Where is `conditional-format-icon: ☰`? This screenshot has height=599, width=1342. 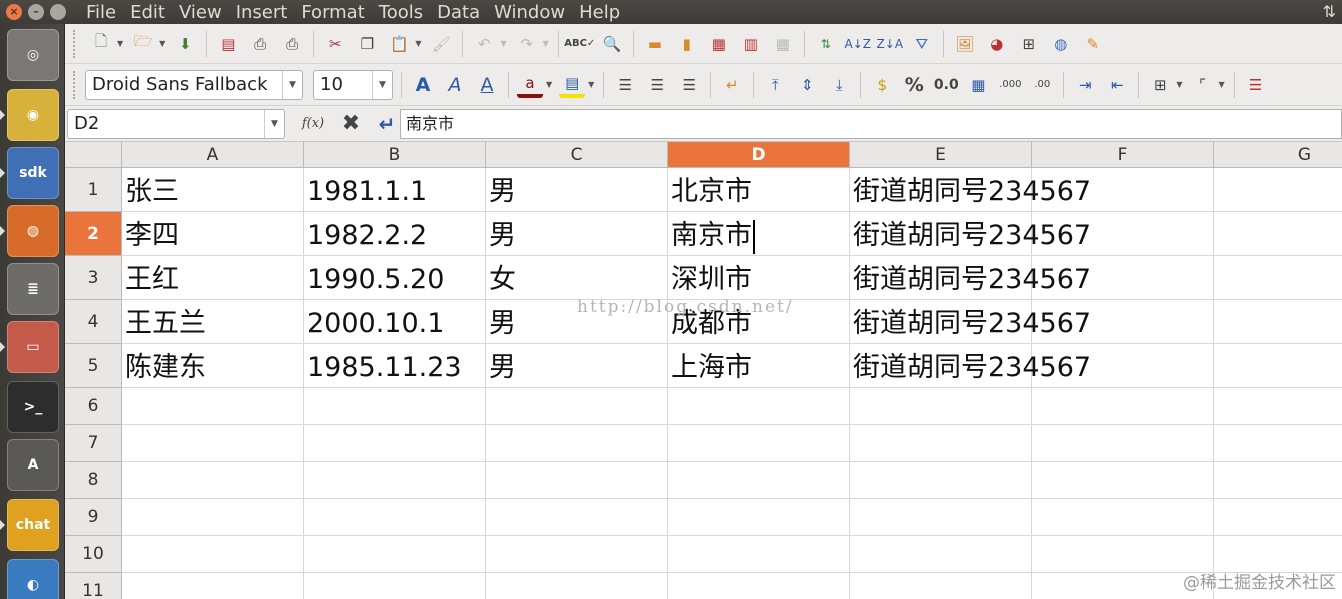 conditional-format-icon: ☰ is located at coordinates (1256, 85).